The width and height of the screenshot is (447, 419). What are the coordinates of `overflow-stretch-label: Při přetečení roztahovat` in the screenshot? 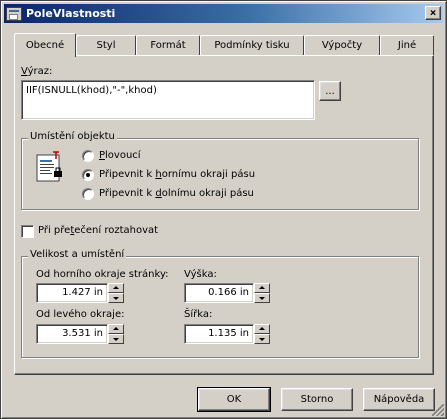 It's located at (98, 230).